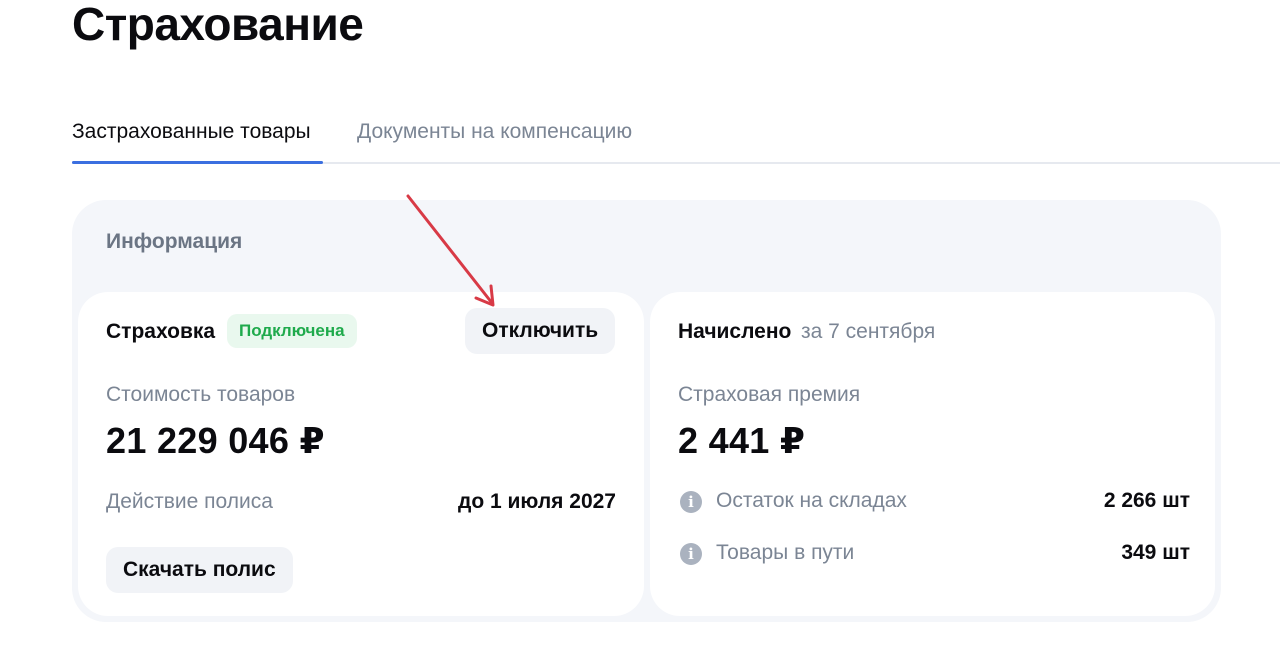 This screenshot has width=1280, height=651. Describe the element at coordinates (1155, 552) in the screenshot. I see `stat-value: 349 шт` at that location.